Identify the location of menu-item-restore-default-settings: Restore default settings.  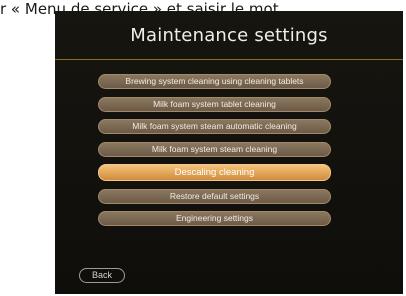
(214, 196).